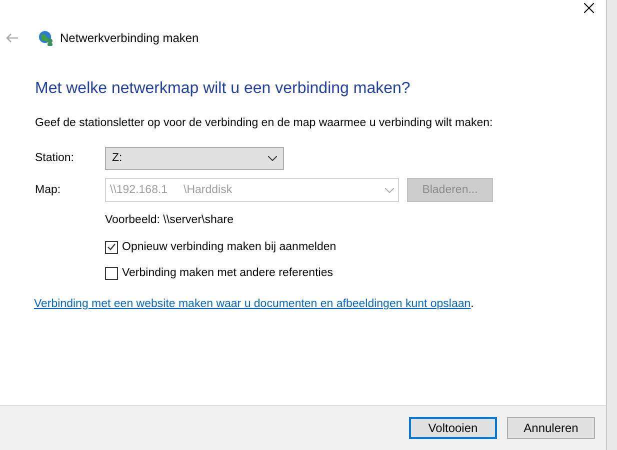  What do you see at coordinates (472, 304) in the screenshot?
I see `link-period: .` at bounding box center [472, 304].